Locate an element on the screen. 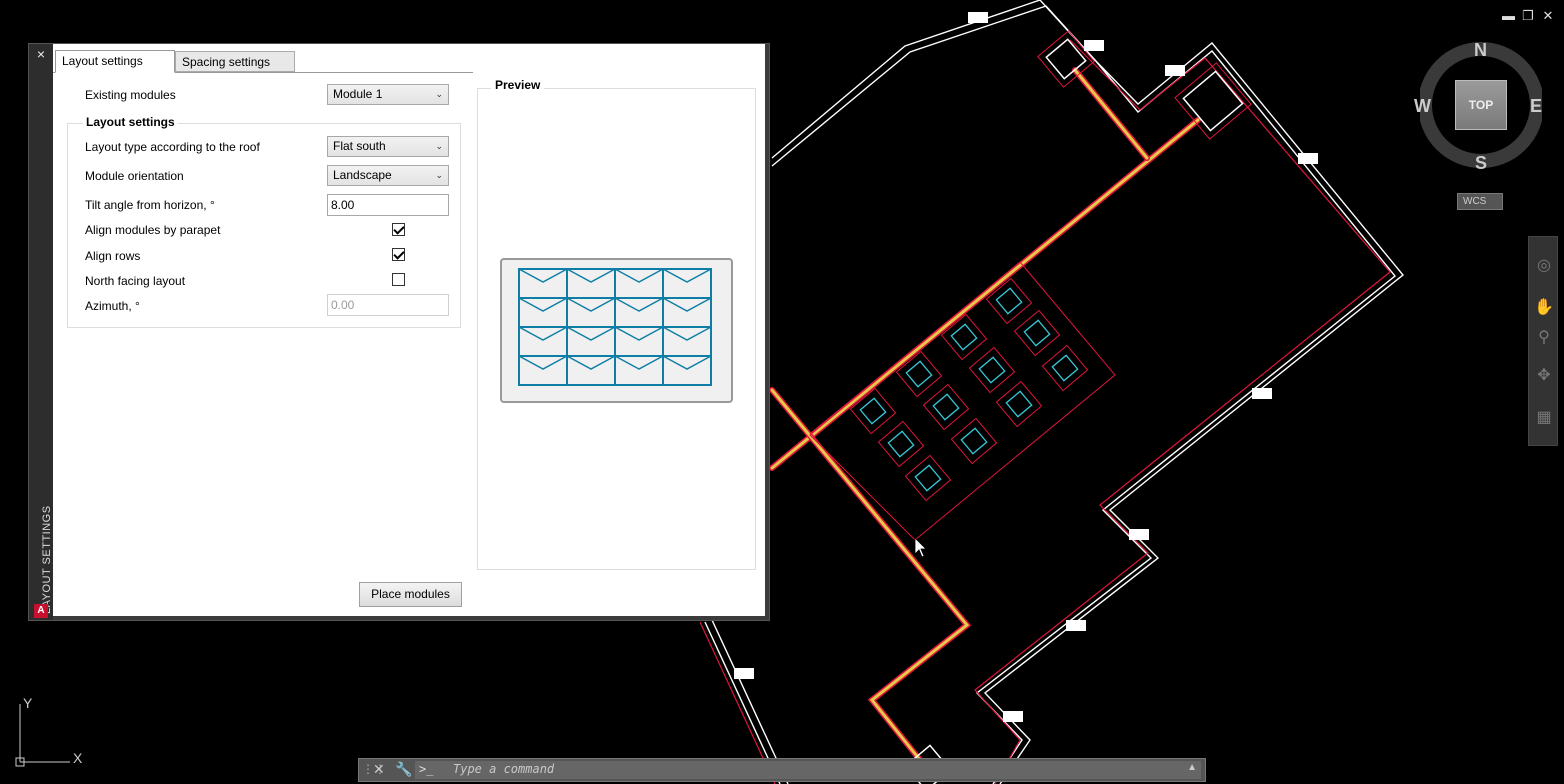 The height and width of the screenshot is (784, 1564). viewcube: N S E W TOP is located at coordinates (1478, 108).